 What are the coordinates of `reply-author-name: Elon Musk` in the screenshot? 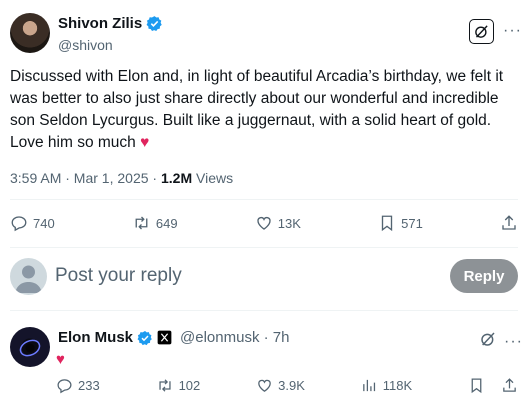 It's located at (95, 337).